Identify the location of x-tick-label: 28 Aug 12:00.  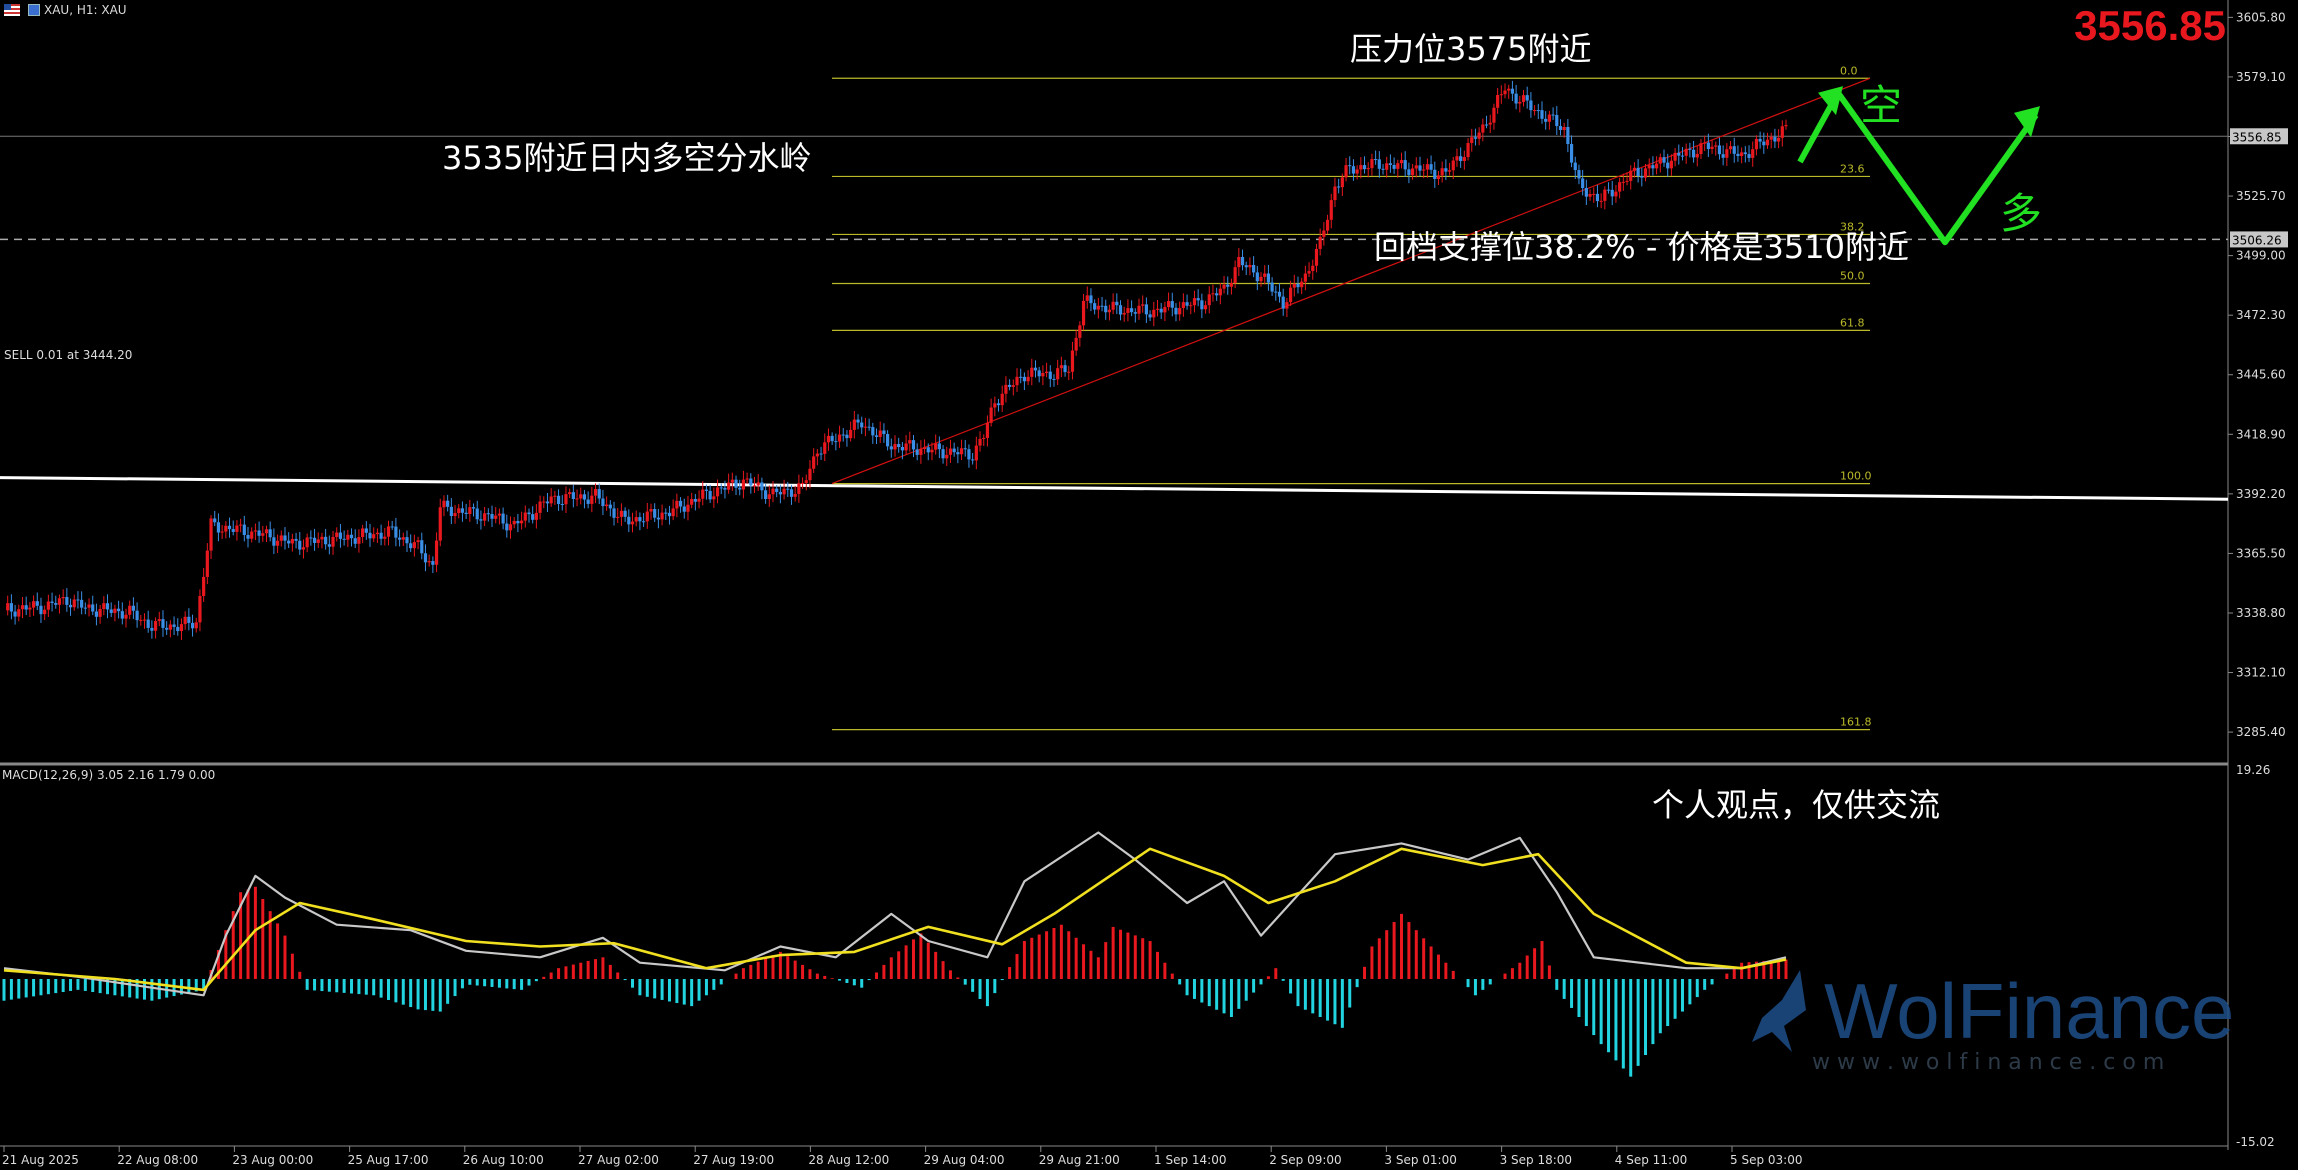
(848, 1160).